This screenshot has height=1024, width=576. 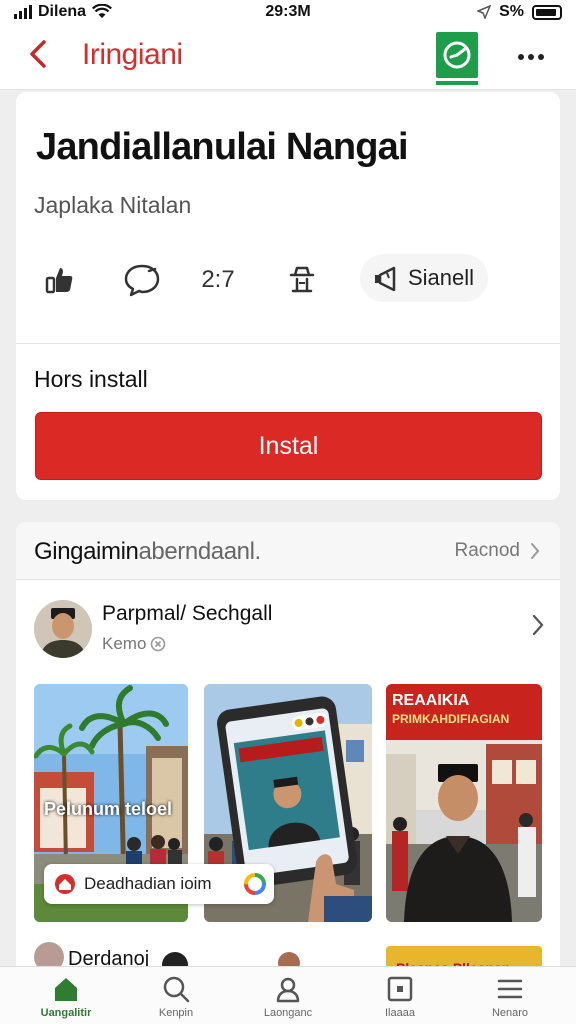 I want to click on logo-badge, so click(x=457, y=55).